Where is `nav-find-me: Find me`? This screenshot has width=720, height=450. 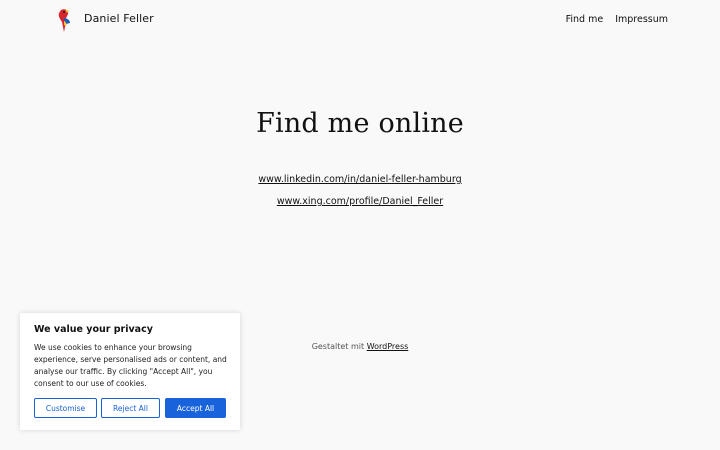 nav-find-me: Find me is located at coordinates (585, 19).